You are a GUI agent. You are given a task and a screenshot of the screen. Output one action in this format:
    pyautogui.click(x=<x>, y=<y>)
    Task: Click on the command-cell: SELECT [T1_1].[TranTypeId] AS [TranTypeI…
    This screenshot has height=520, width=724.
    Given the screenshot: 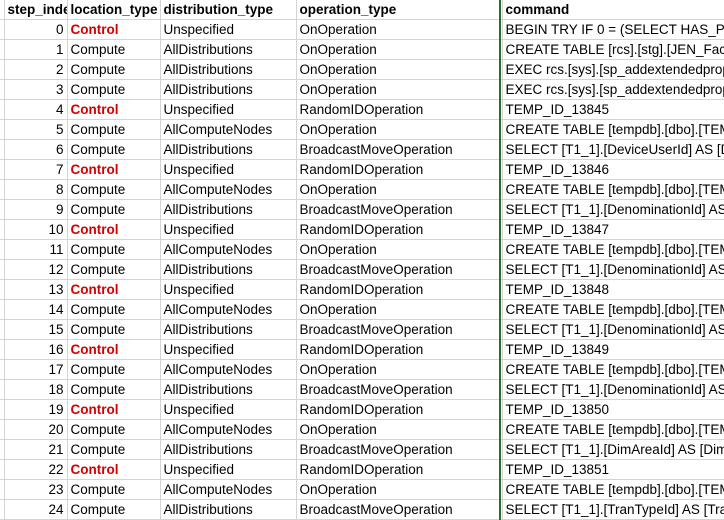 What is the action you would take?
    pyautogui.click(x=613, y=509)
    